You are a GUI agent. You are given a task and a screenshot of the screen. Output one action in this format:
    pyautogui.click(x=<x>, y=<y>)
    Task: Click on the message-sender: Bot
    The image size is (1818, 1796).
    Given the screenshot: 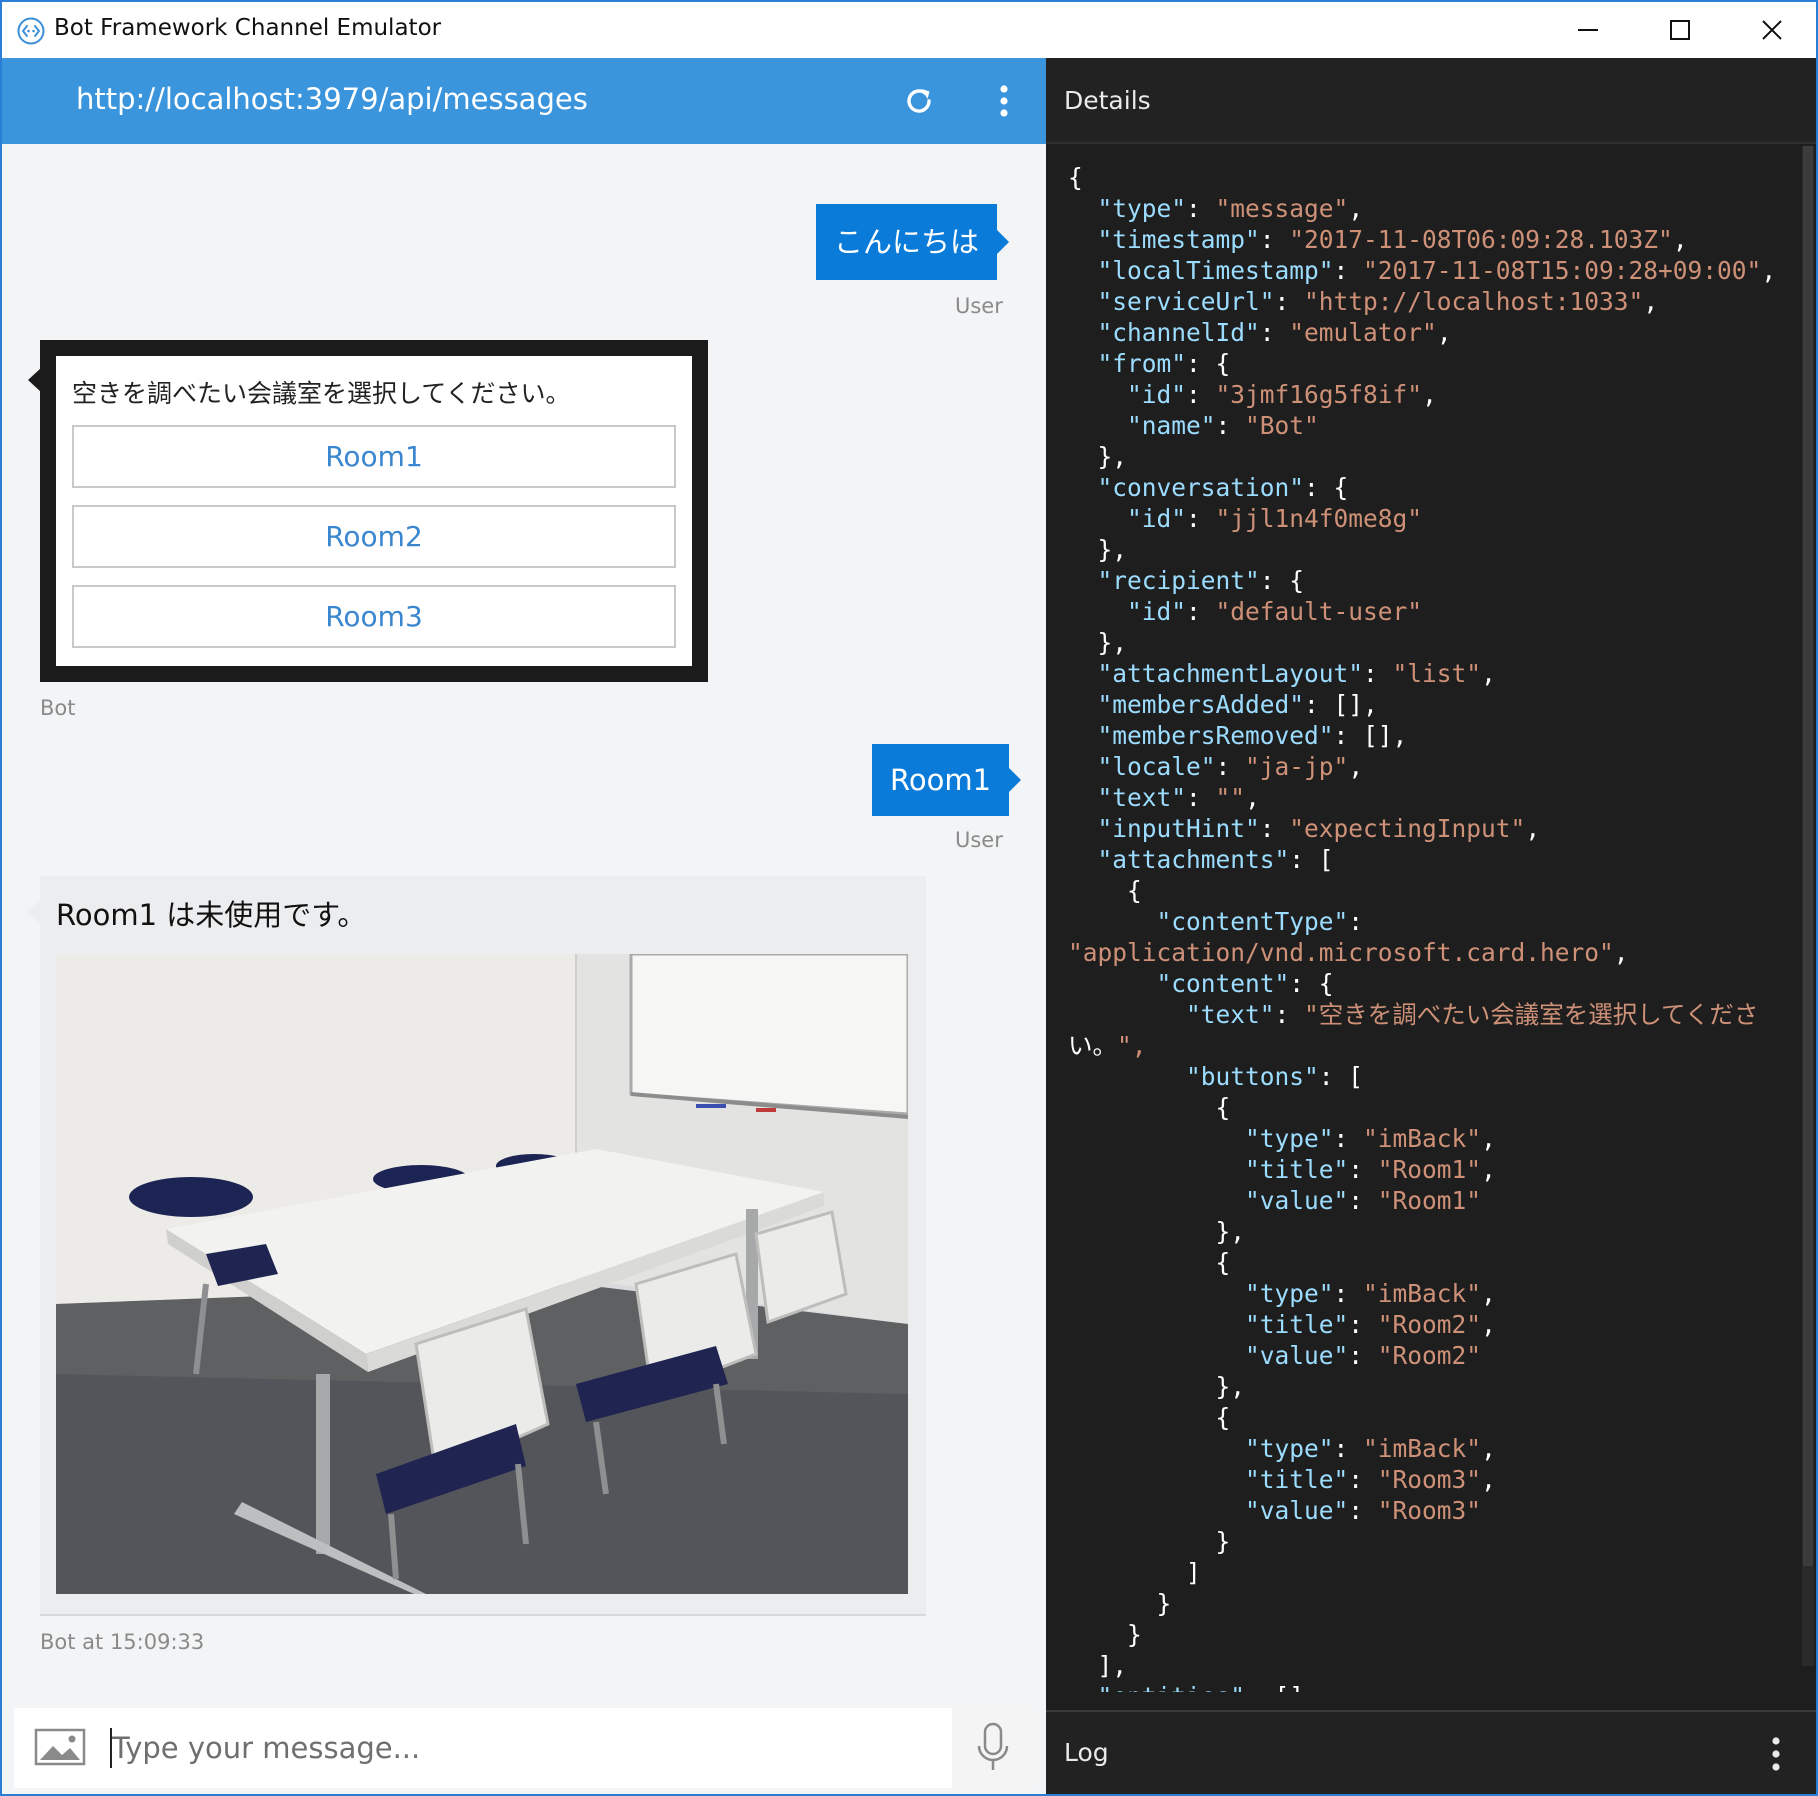 What is the action you would take?
    pyautogui.click(x=58, y=708)
    